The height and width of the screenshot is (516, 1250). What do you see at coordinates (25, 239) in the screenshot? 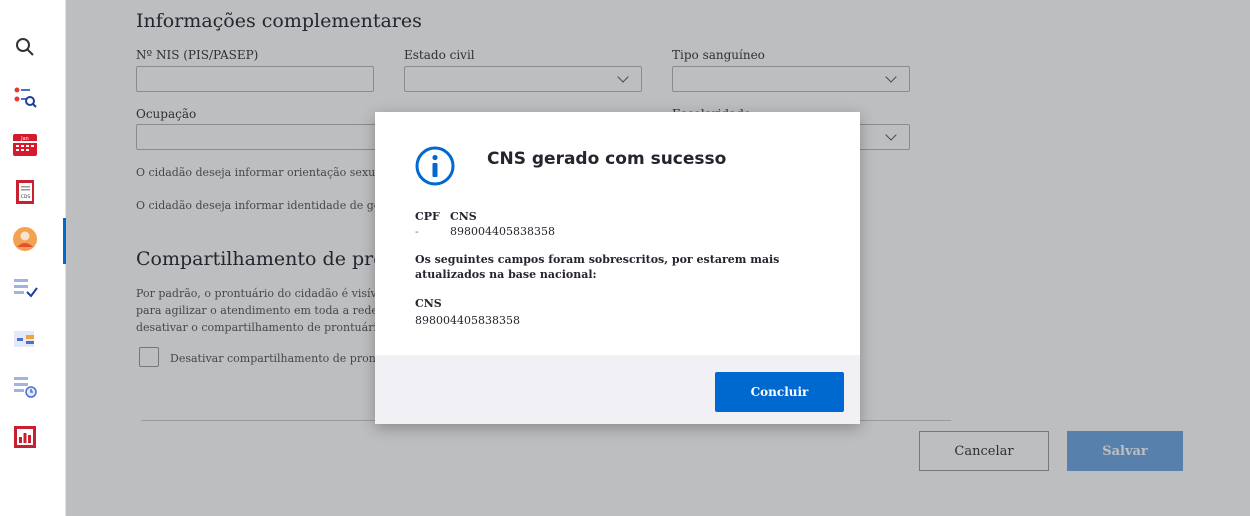
I see `citizen-icon` at bounding box center [25, 239].